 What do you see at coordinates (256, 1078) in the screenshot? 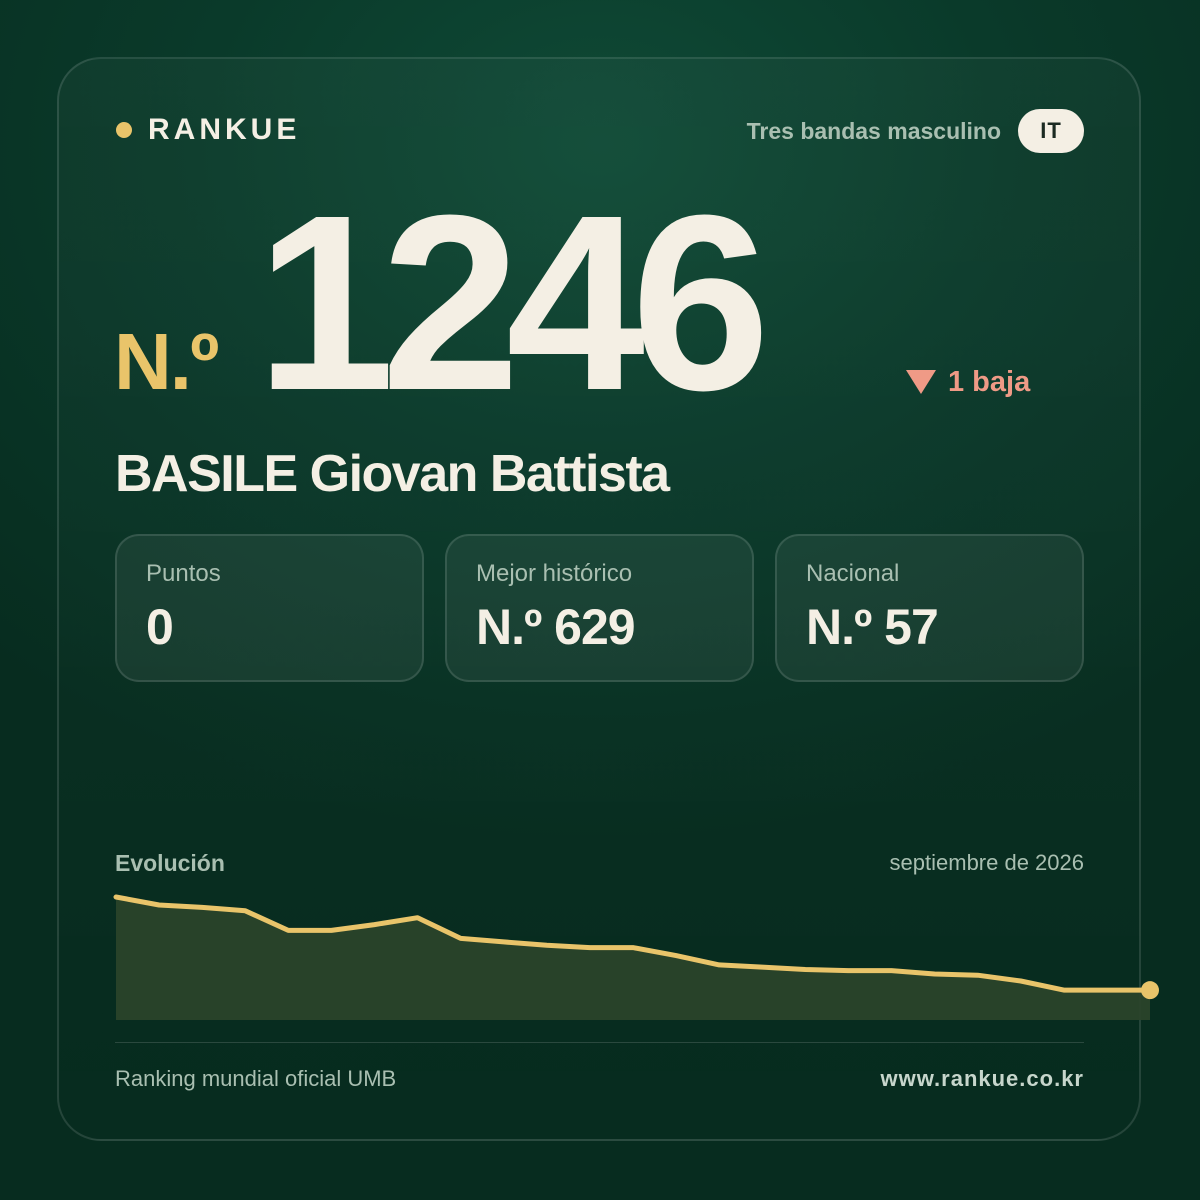
I see `footer-source: Ranking mundial oficial UMB` at bounding box center [256, 1078].